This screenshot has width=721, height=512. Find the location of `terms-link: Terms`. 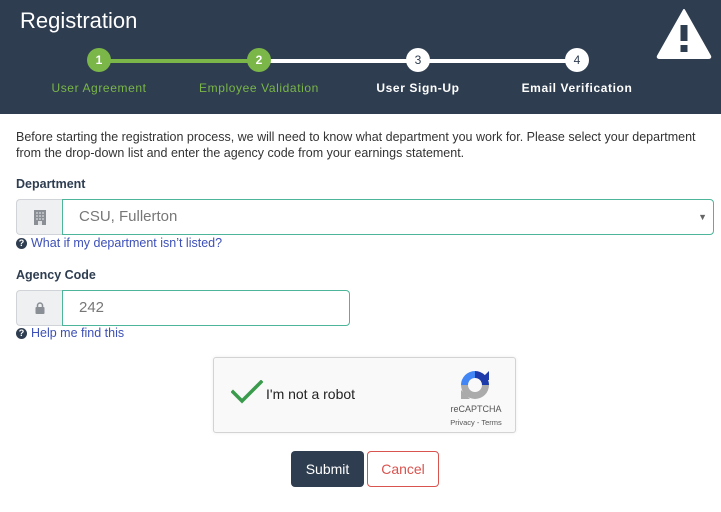

terms-link: Terms is located at coordinates (491, 422).